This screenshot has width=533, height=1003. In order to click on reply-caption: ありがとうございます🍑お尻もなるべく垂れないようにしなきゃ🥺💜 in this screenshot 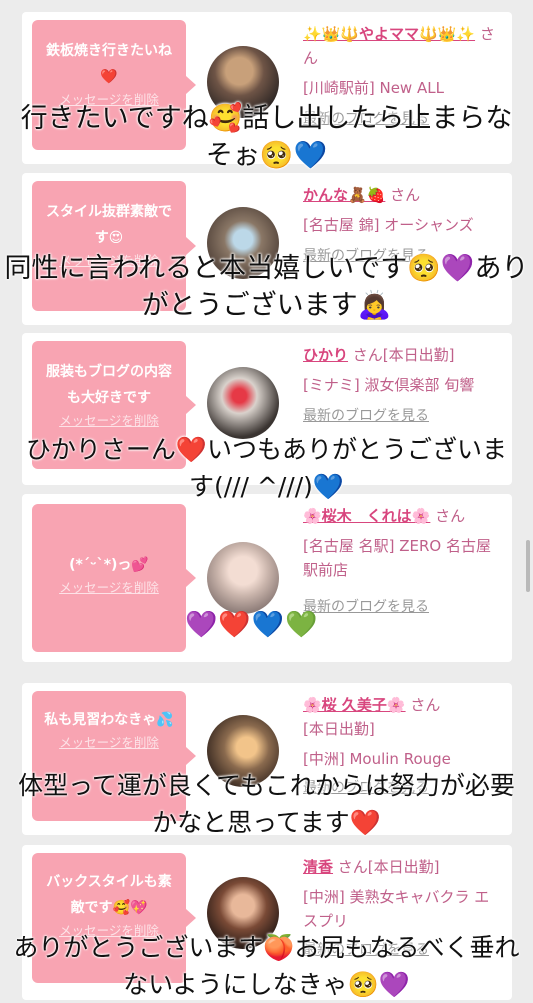, I will do `click(266, 966)`.